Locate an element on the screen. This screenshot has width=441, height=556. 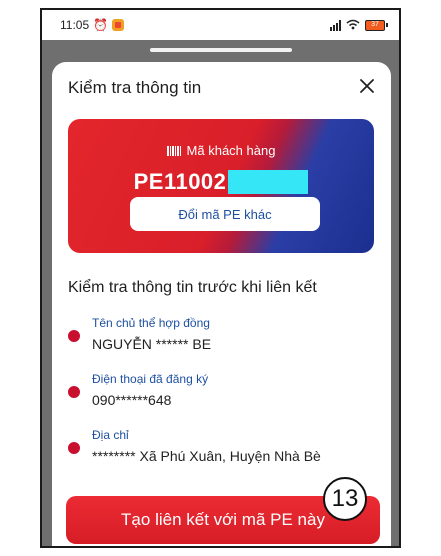
battery-icon: 37 is located at coordinates (376, 25).